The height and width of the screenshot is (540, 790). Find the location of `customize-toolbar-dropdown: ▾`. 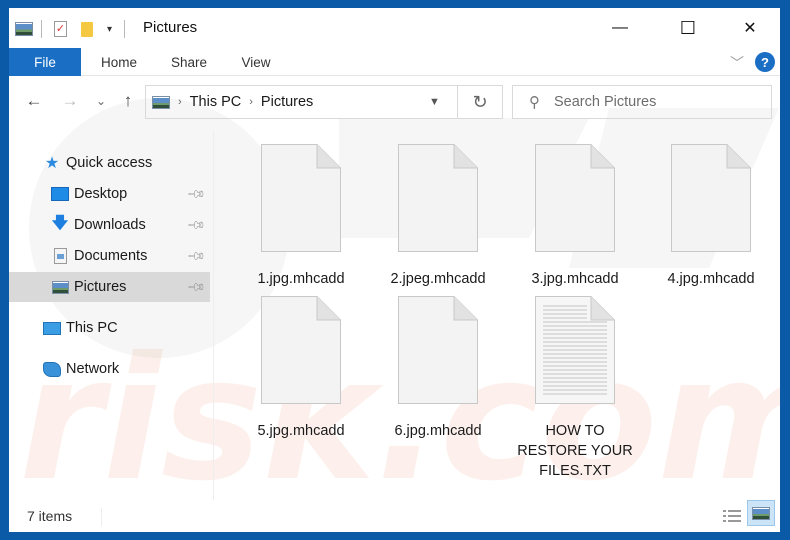

customize-toolbar-dropdown: ▾ is located at coordinates (109, 29).